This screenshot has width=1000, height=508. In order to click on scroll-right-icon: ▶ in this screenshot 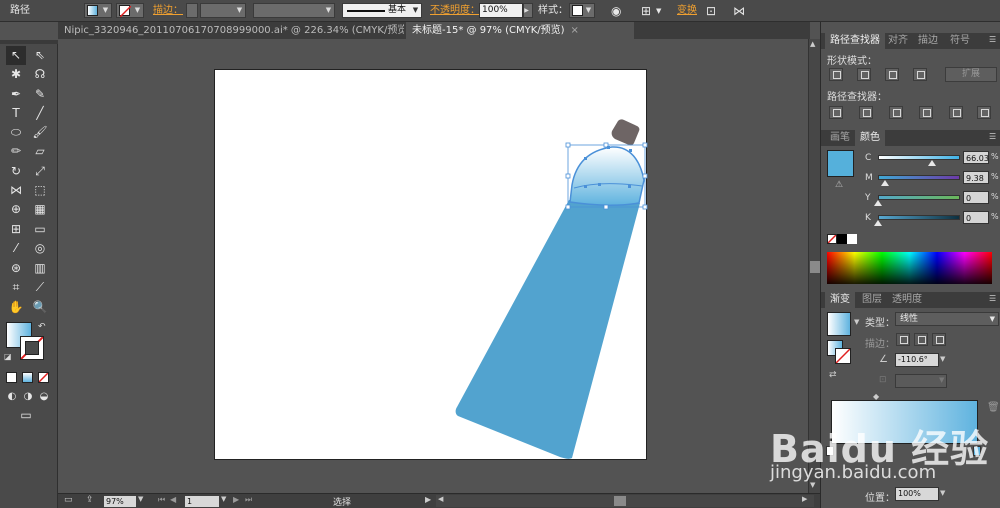, I will do `click(804, 499)`.